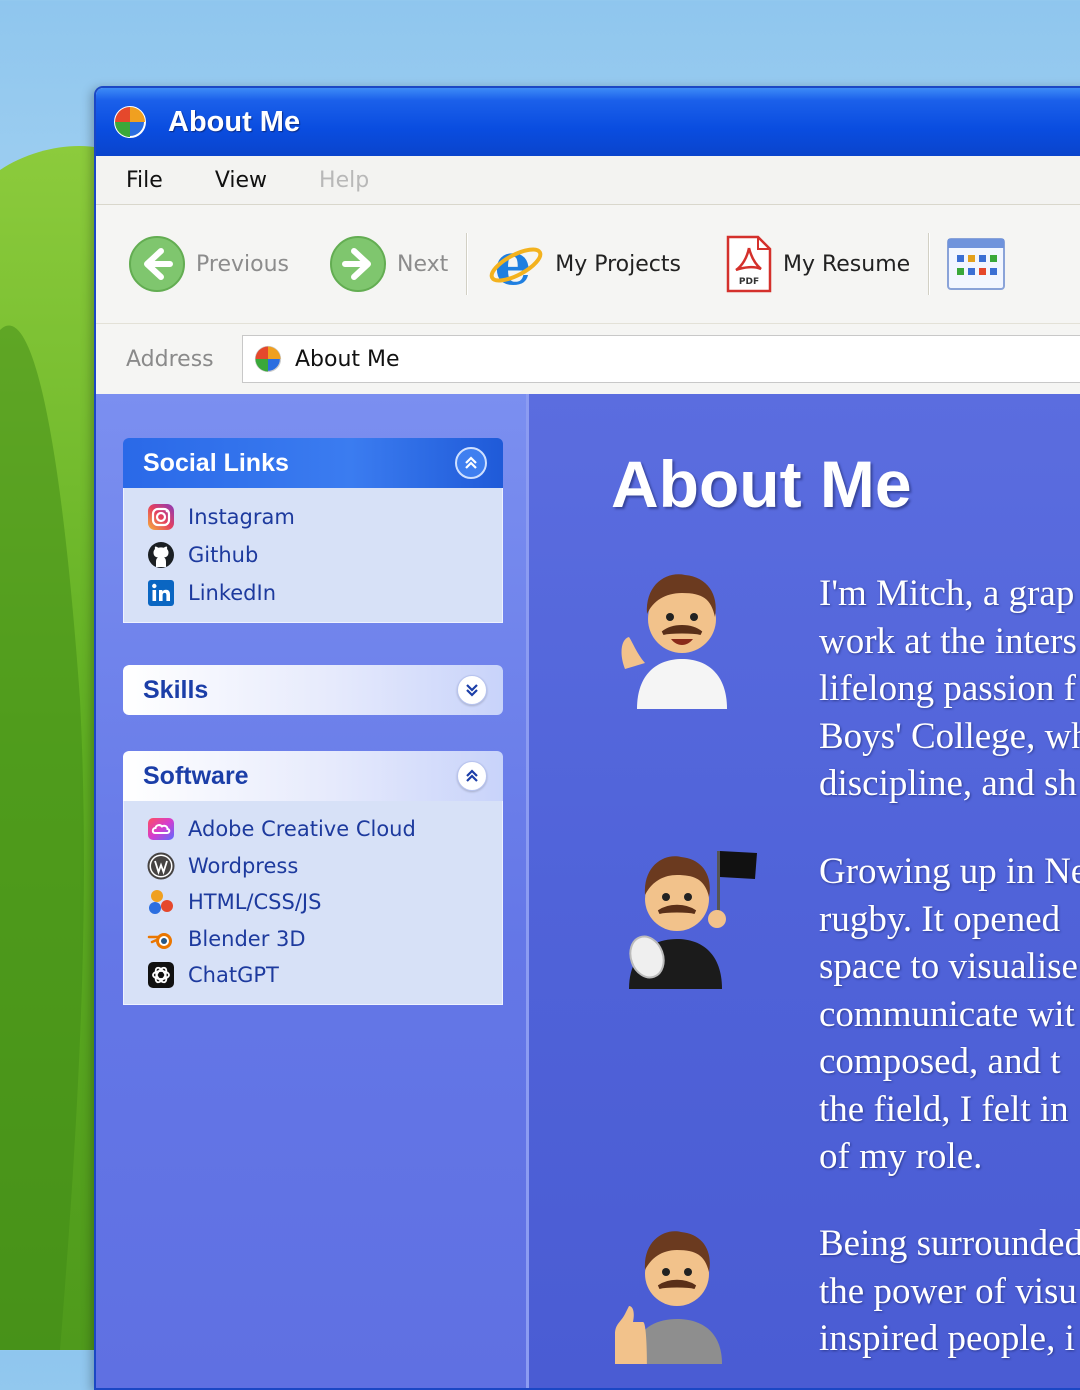  Describe the element at coordinates (161, 829) in the screenshot. I see `adobe-creative-cloud-icon` at that location.